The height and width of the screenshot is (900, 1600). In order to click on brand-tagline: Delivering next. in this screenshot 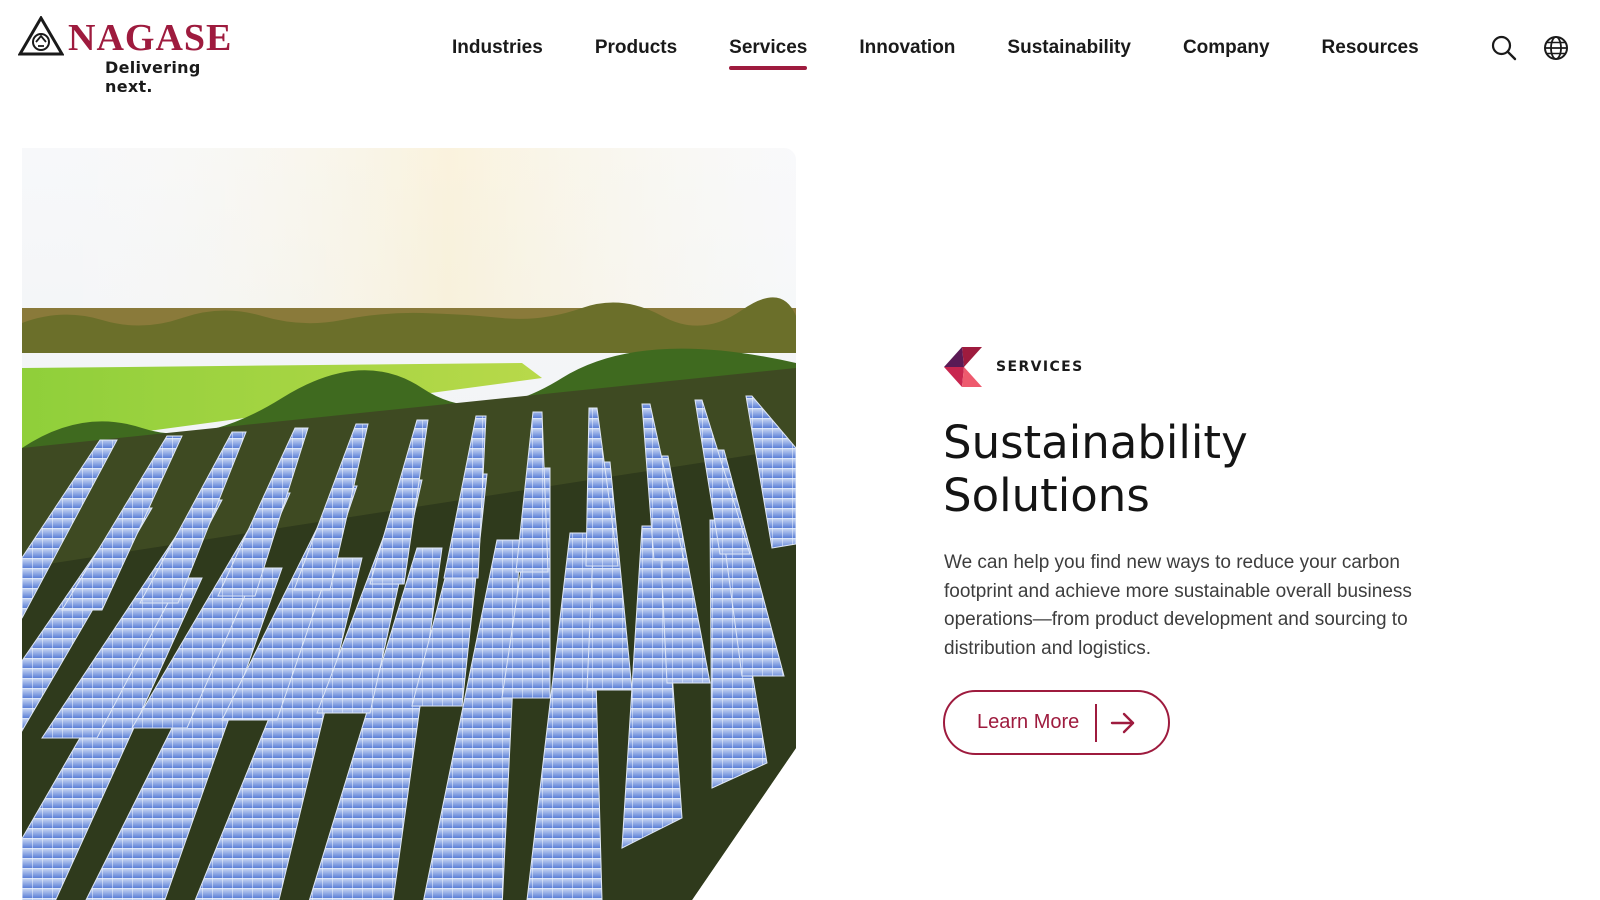, I will do `click(153, 77)`.